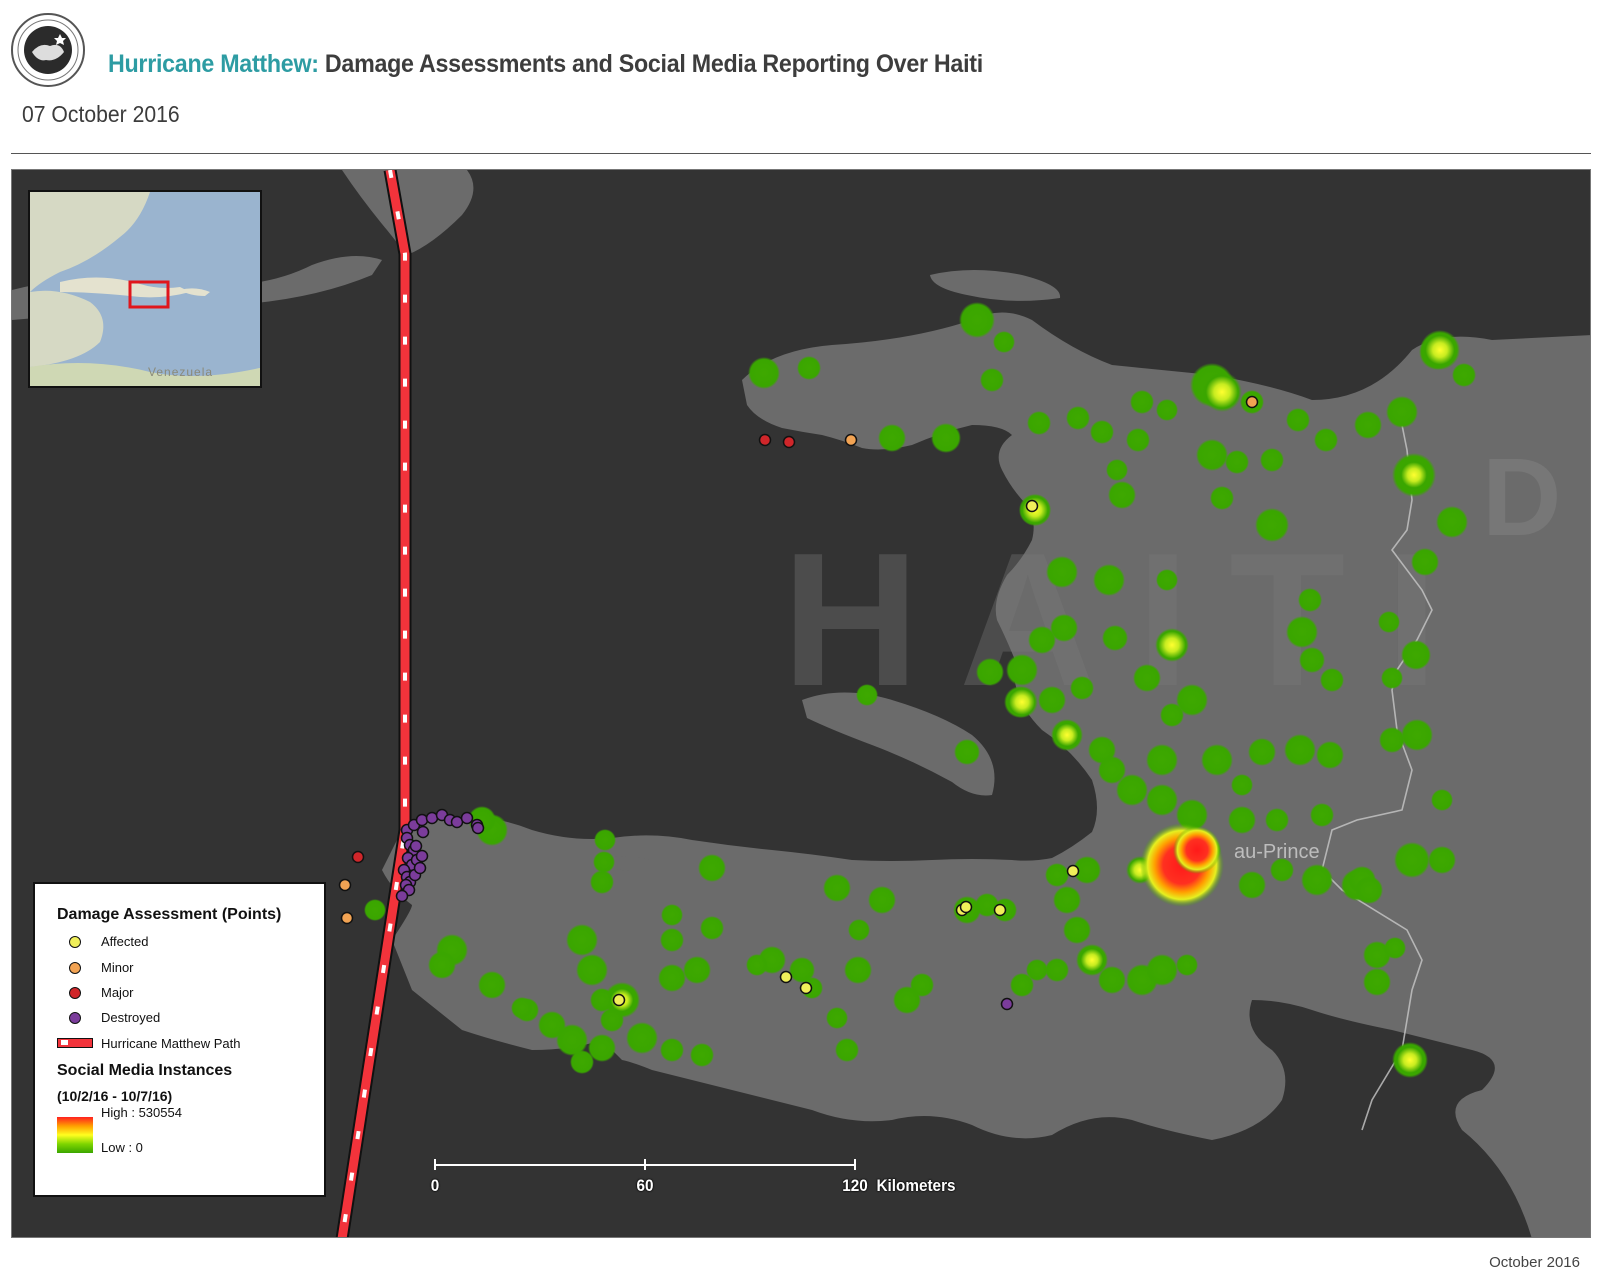 This screenshot has width=1600, height=1287. Describe the element at coordinates (855, 1185) in the screenshot. I see `scale-tick-120: 120` at that location.